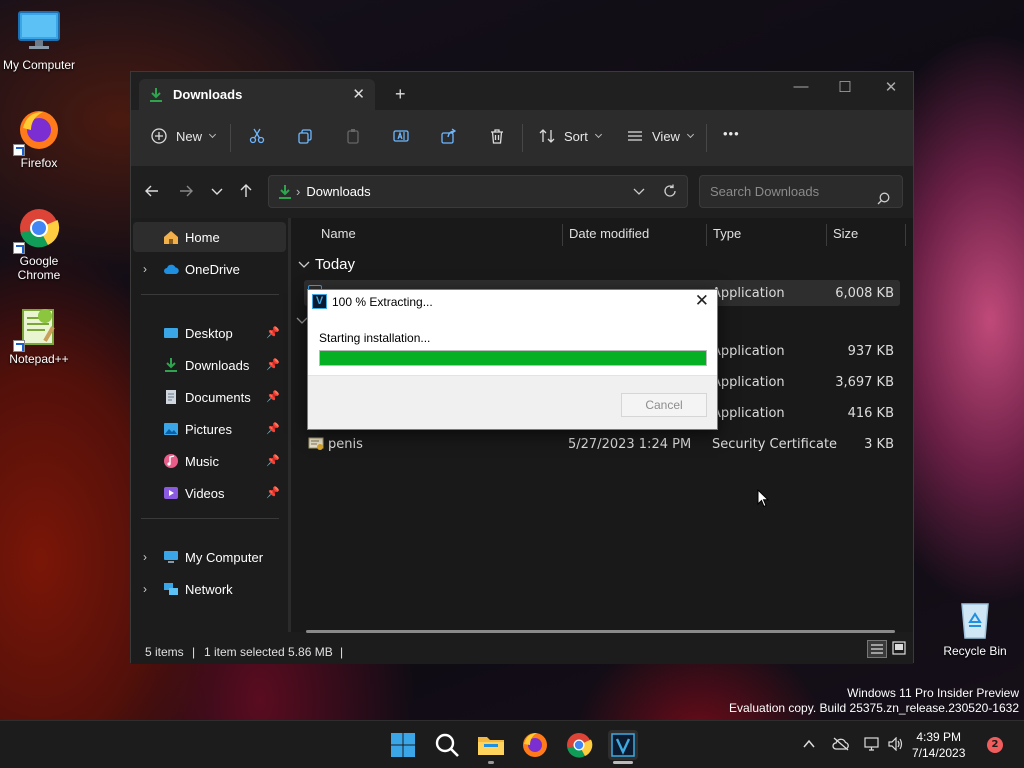  Describe the element at coordinates (872, 746) in the screenshot. I see `network-tray-icon` at that location.